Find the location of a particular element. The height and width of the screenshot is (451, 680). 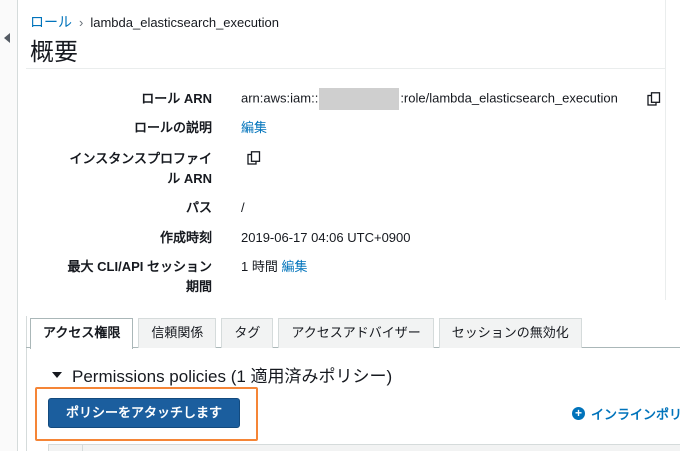

page-title: 概要 is located at coordinates (54, 52).